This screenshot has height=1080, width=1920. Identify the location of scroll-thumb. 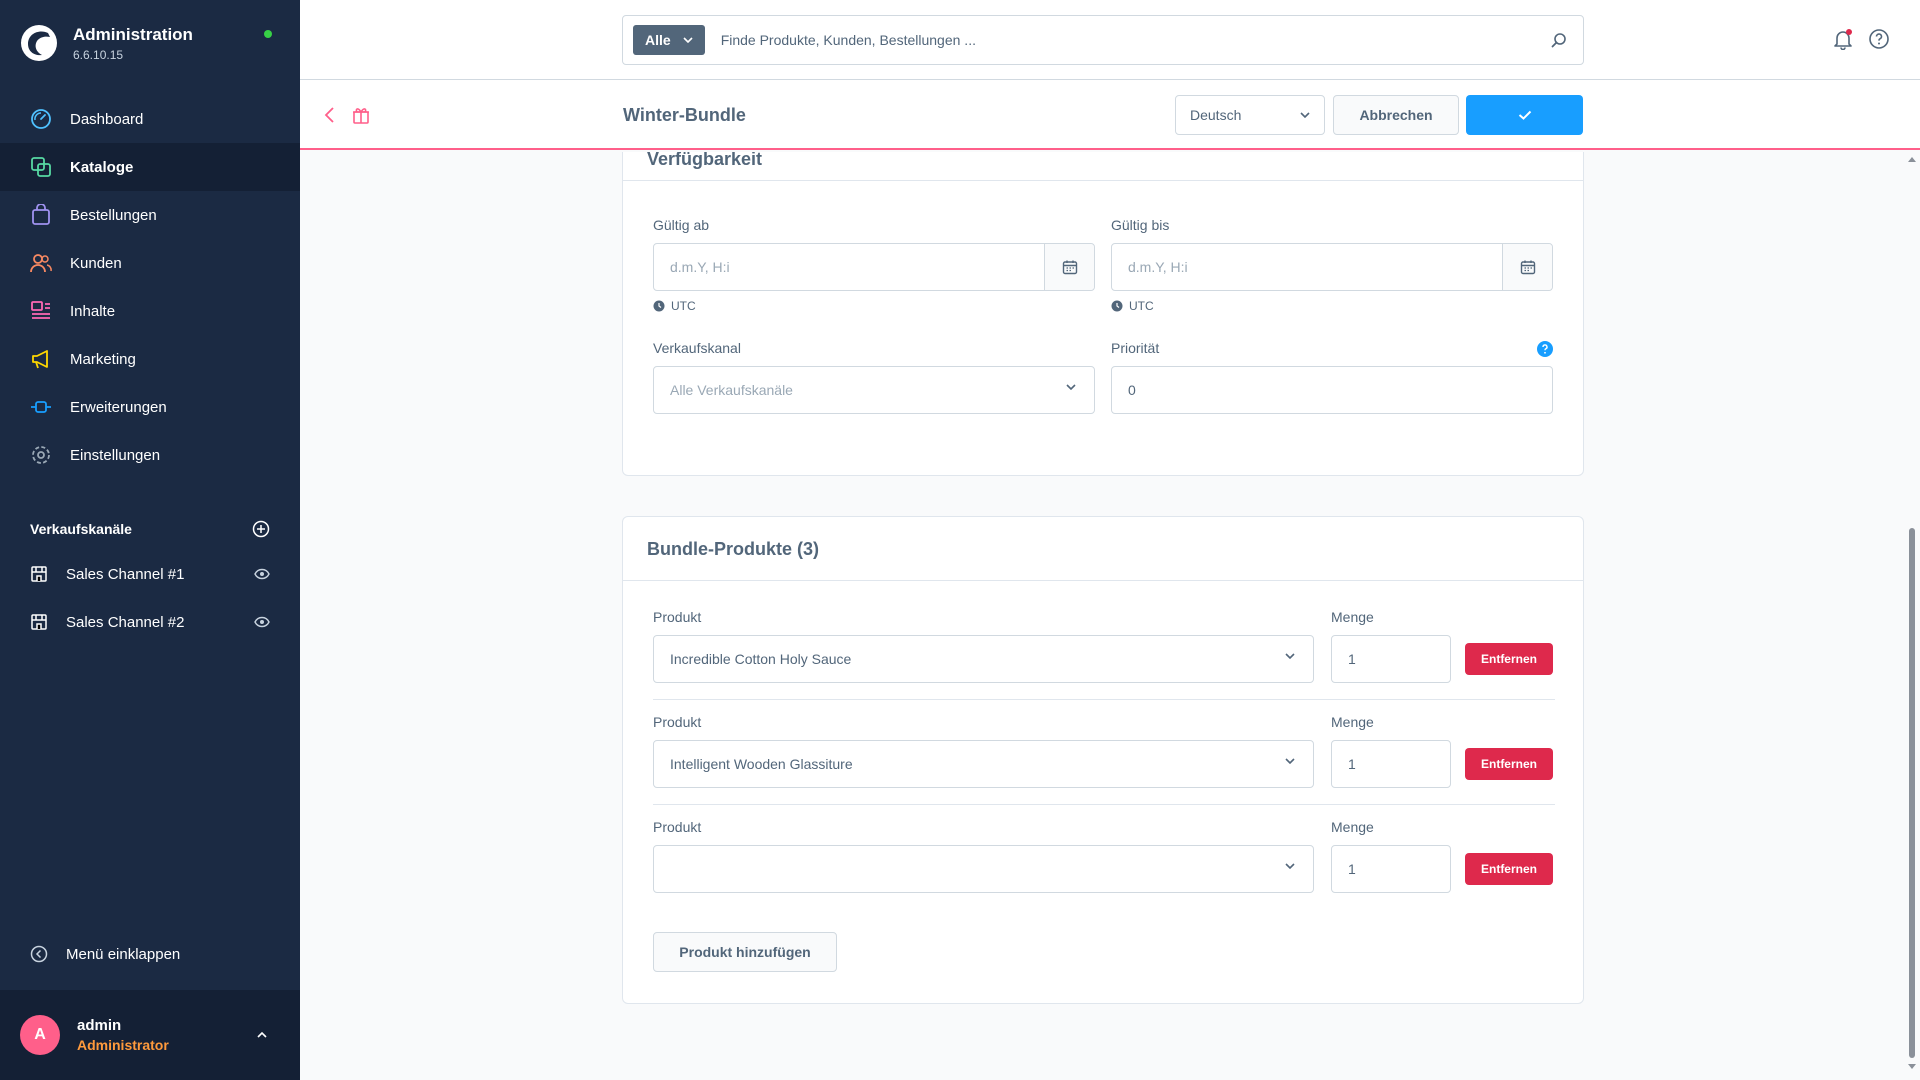
(1912, 793).